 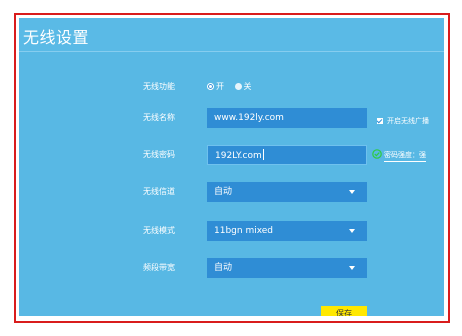 I want to click on broadcast-checkbox-group: 开启无线广播, so click(x=403, y=121).